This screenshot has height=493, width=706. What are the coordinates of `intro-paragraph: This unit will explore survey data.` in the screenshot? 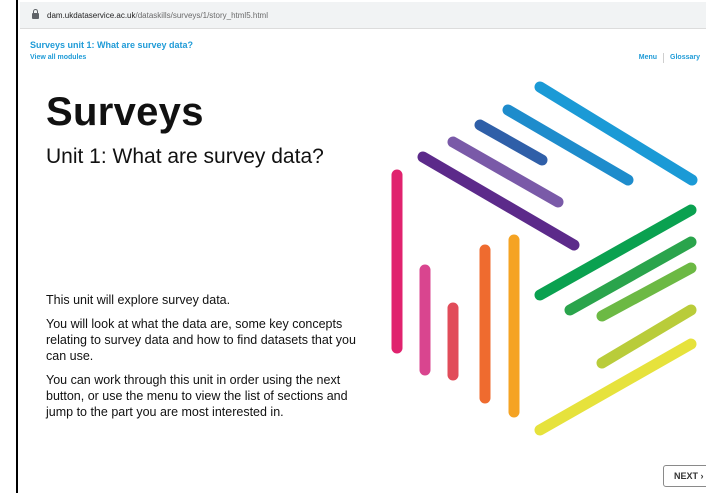 It's located at (138, 300).